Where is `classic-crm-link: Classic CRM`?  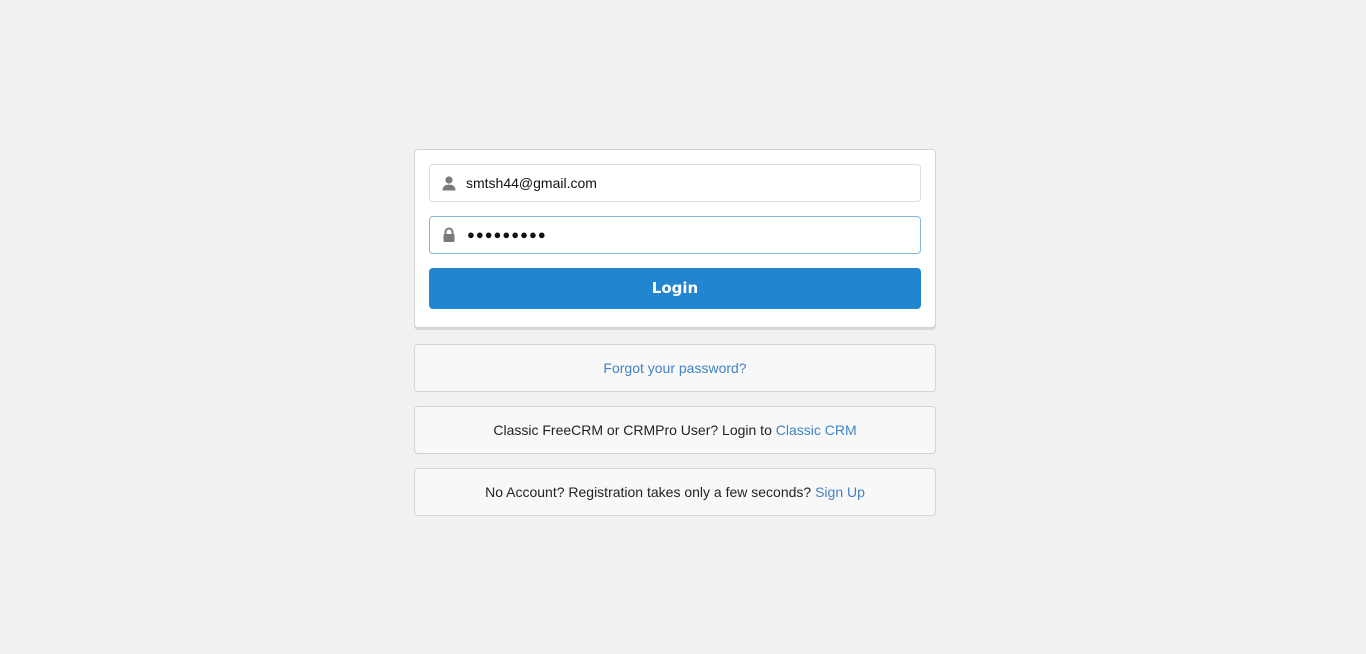
classic-crm-link: Classic CRM is located at coordinates (816, 430).